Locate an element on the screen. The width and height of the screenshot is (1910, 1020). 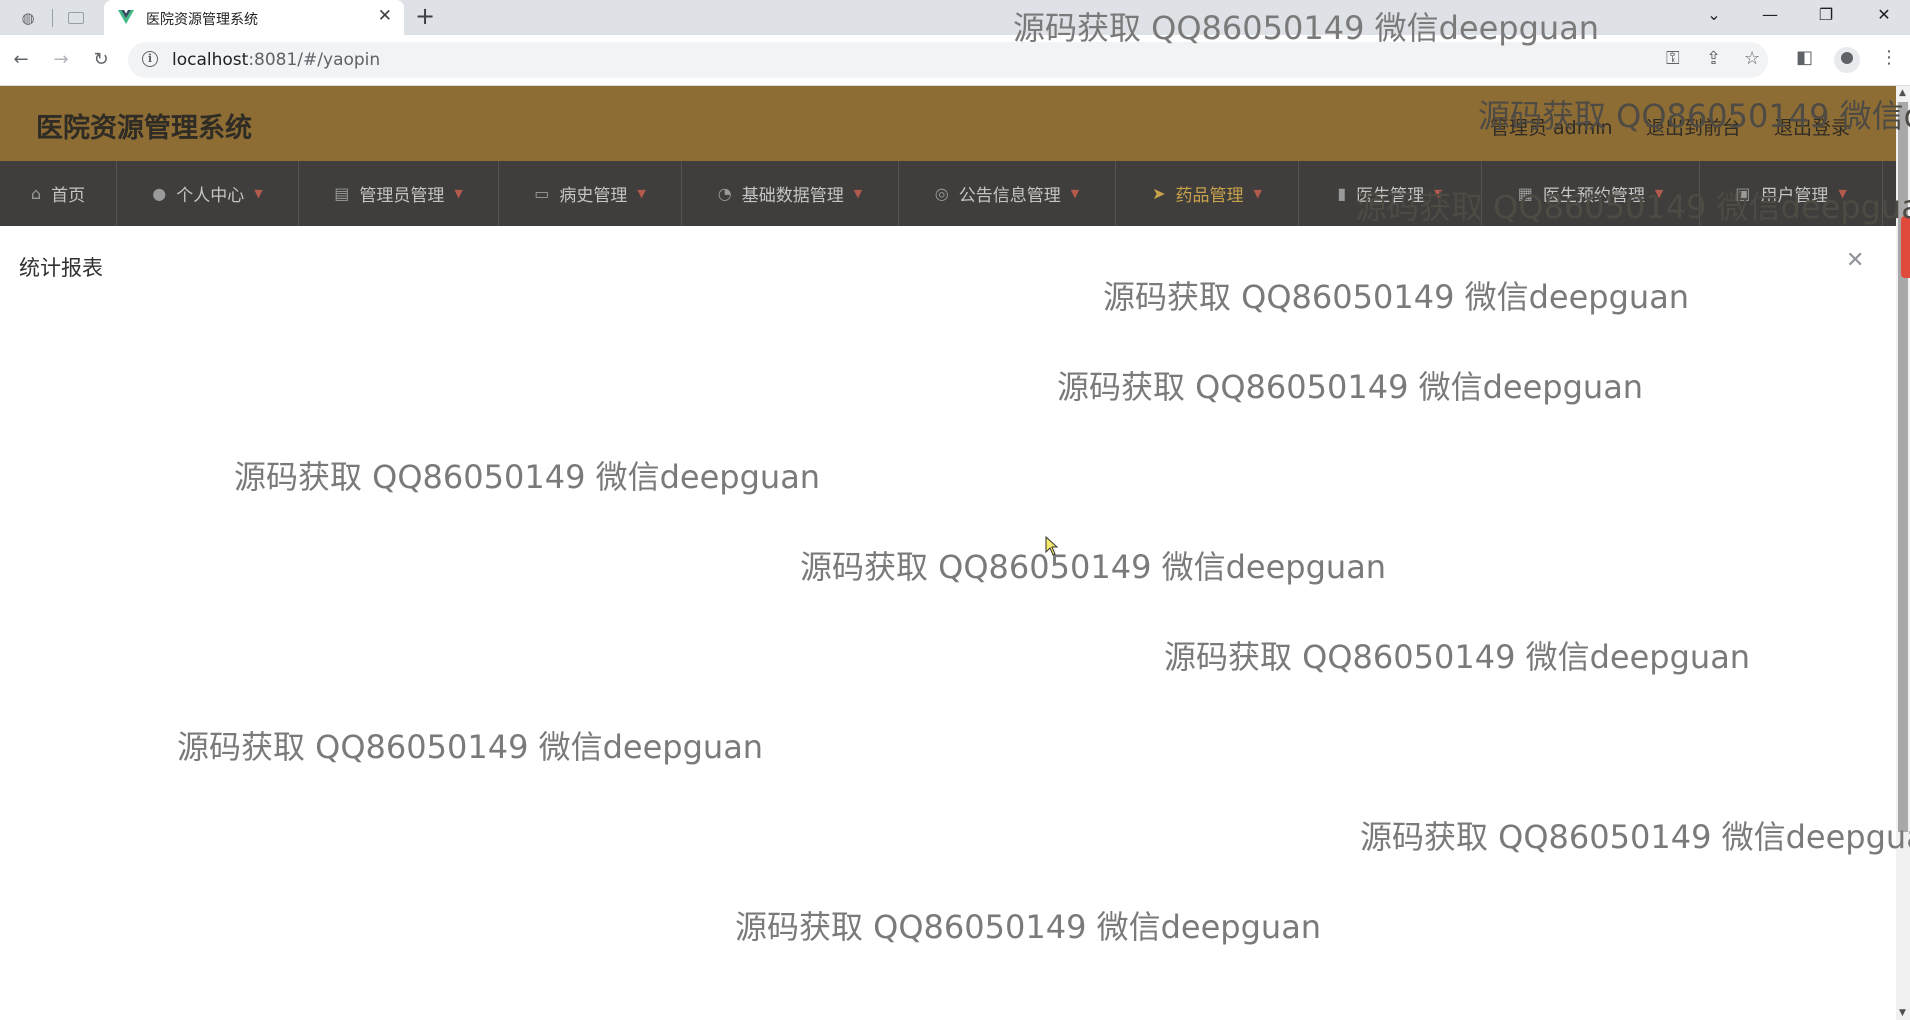
reload-button: ↻ is located at coordinates (101, 60).